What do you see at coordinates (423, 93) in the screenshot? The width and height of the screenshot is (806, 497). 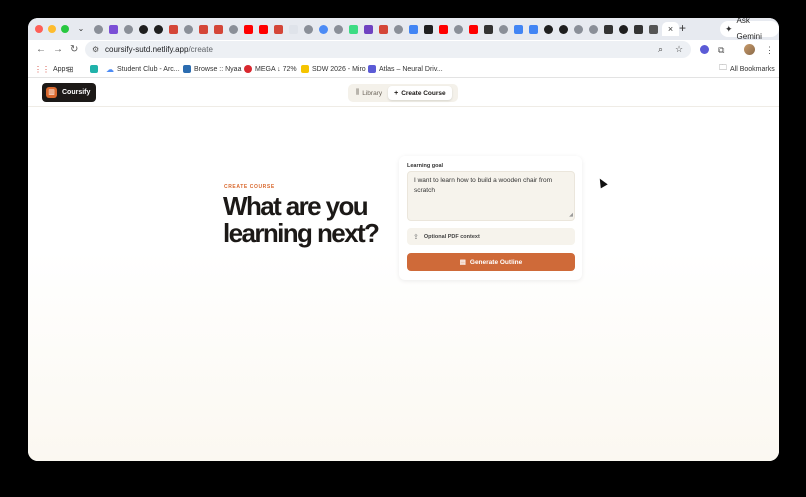 I see `tab-create-course-label: Create Course` at bounding box center [423, 93].